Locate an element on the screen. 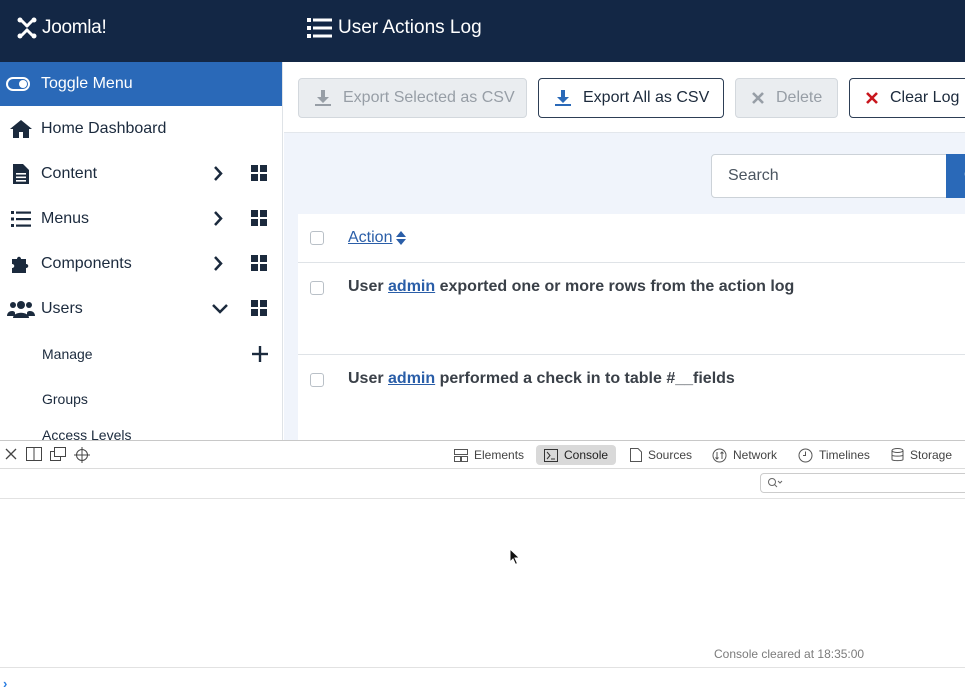  joomla-logo: Joomla! is located at coordinates (61, 28).